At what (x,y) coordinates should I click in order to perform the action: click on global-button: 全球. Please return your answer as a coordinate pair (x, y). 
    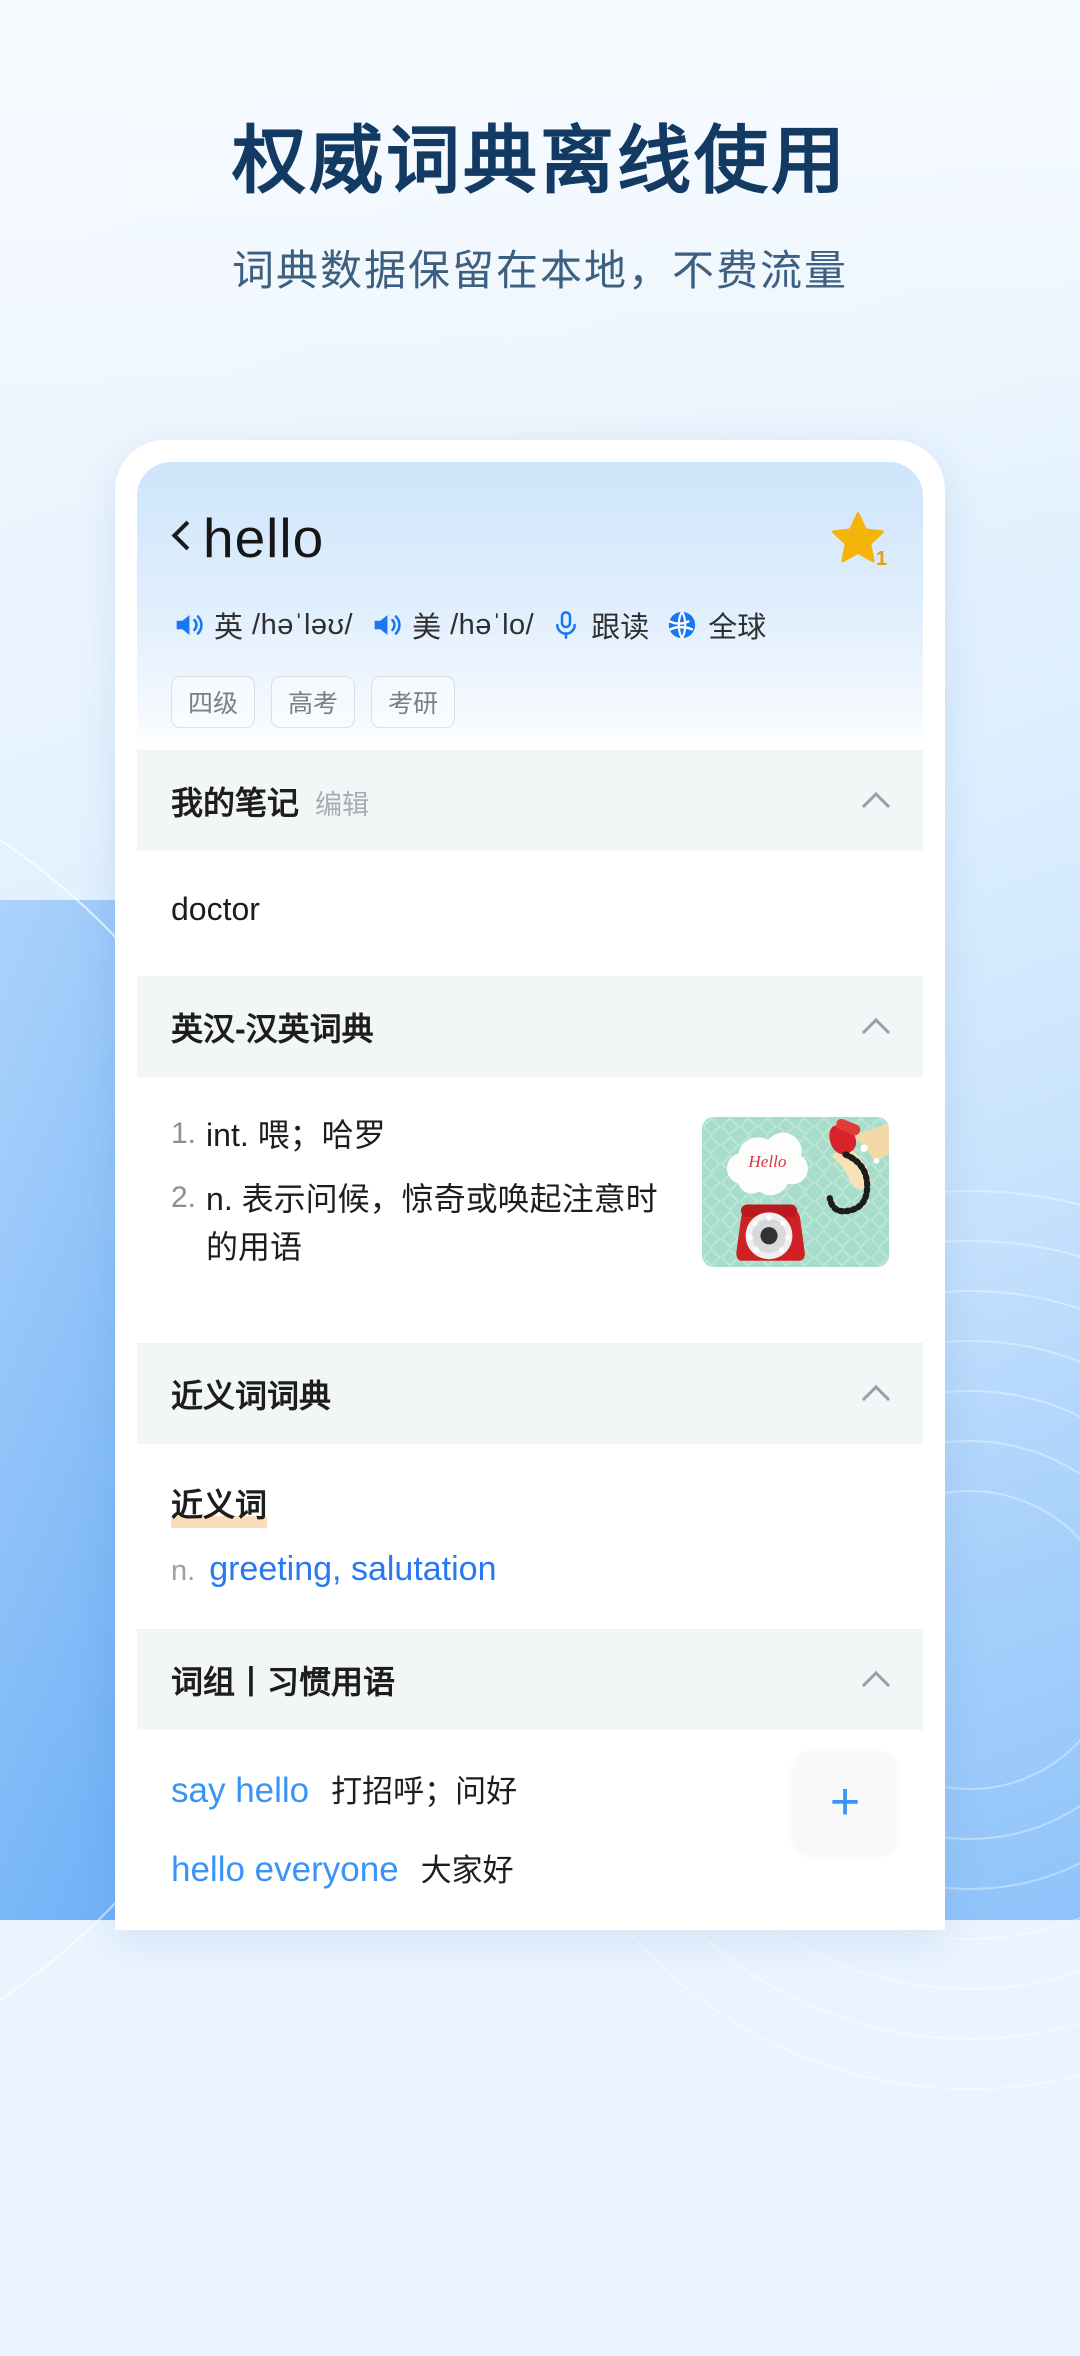
    Looking at the image, I should click on (715, 625).